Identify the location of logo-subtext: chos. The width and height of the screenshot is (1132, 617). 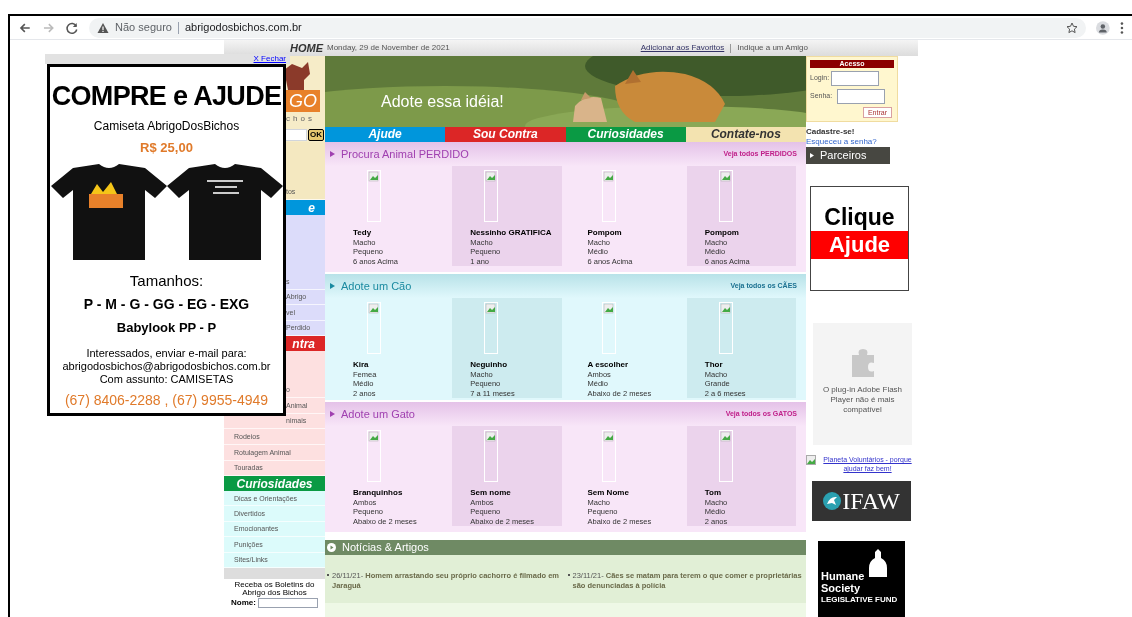
(300, 119).